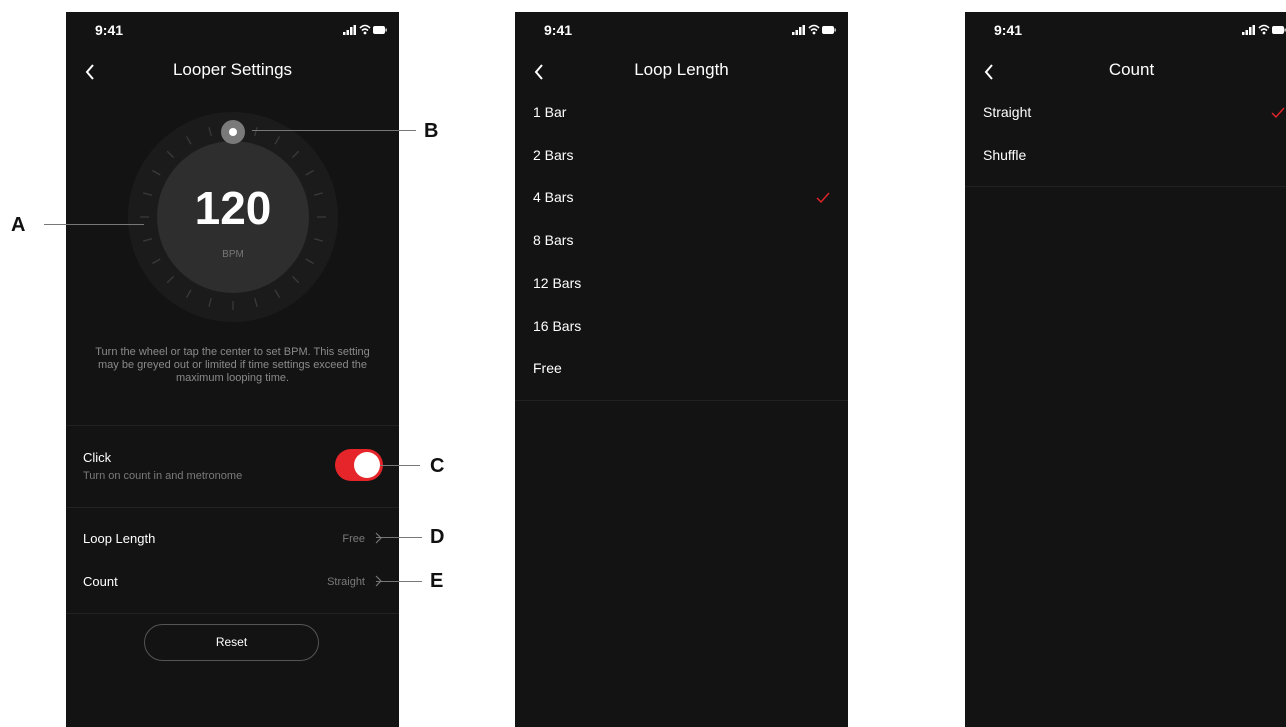  I want to click on option-label: Straight, so click(1007, 112).